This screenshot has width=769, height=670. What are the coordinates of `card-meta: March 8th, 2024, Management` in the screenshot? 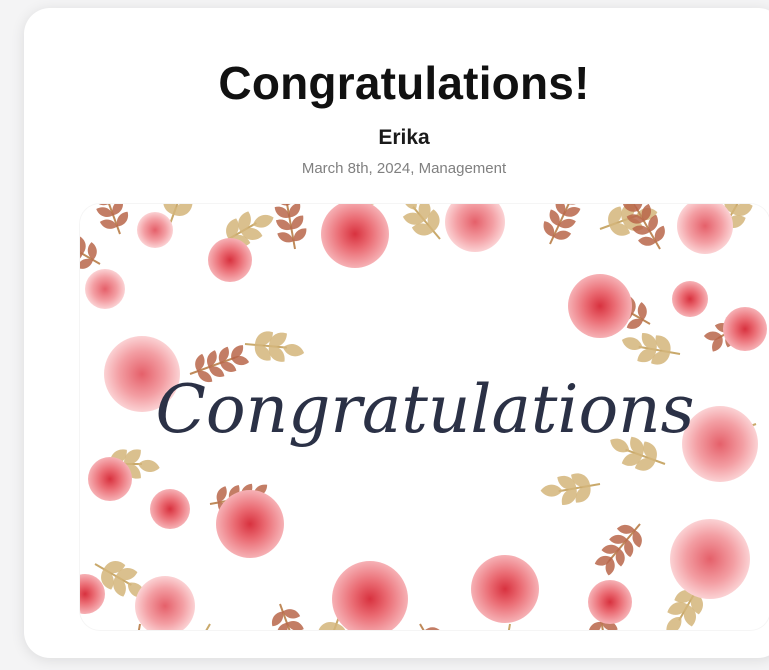 It's located at (404, 168).